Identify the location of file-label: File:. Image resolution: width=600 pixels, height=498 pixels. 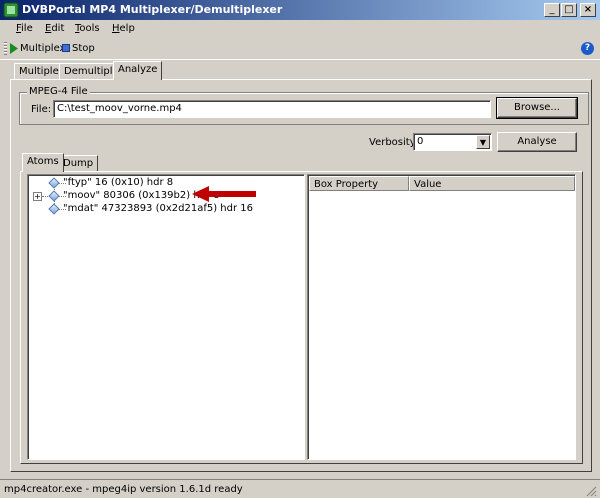
(41, 109).